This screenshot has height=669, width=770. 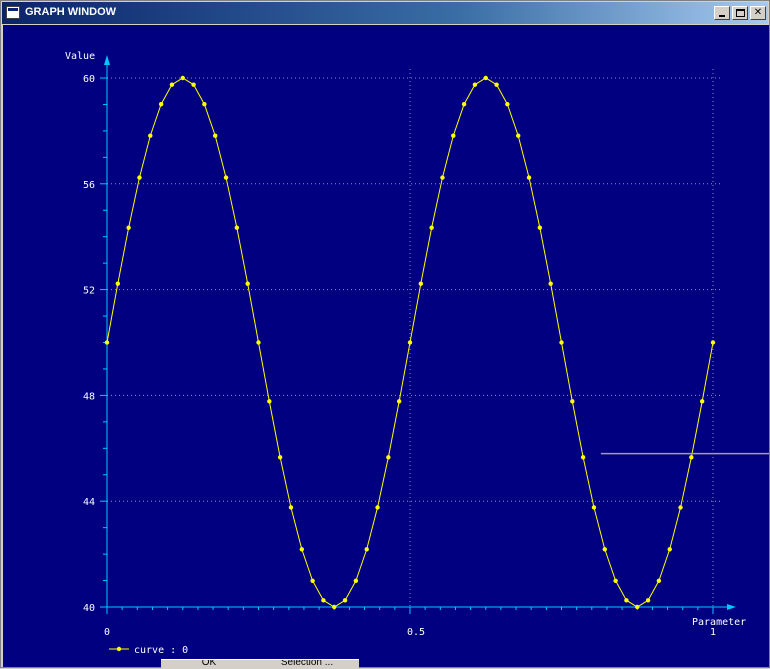 What do you see at coordinates (161, 650) in the screenshot?
I see `legend-label: curve : 0` at bounding box center [161, 650].